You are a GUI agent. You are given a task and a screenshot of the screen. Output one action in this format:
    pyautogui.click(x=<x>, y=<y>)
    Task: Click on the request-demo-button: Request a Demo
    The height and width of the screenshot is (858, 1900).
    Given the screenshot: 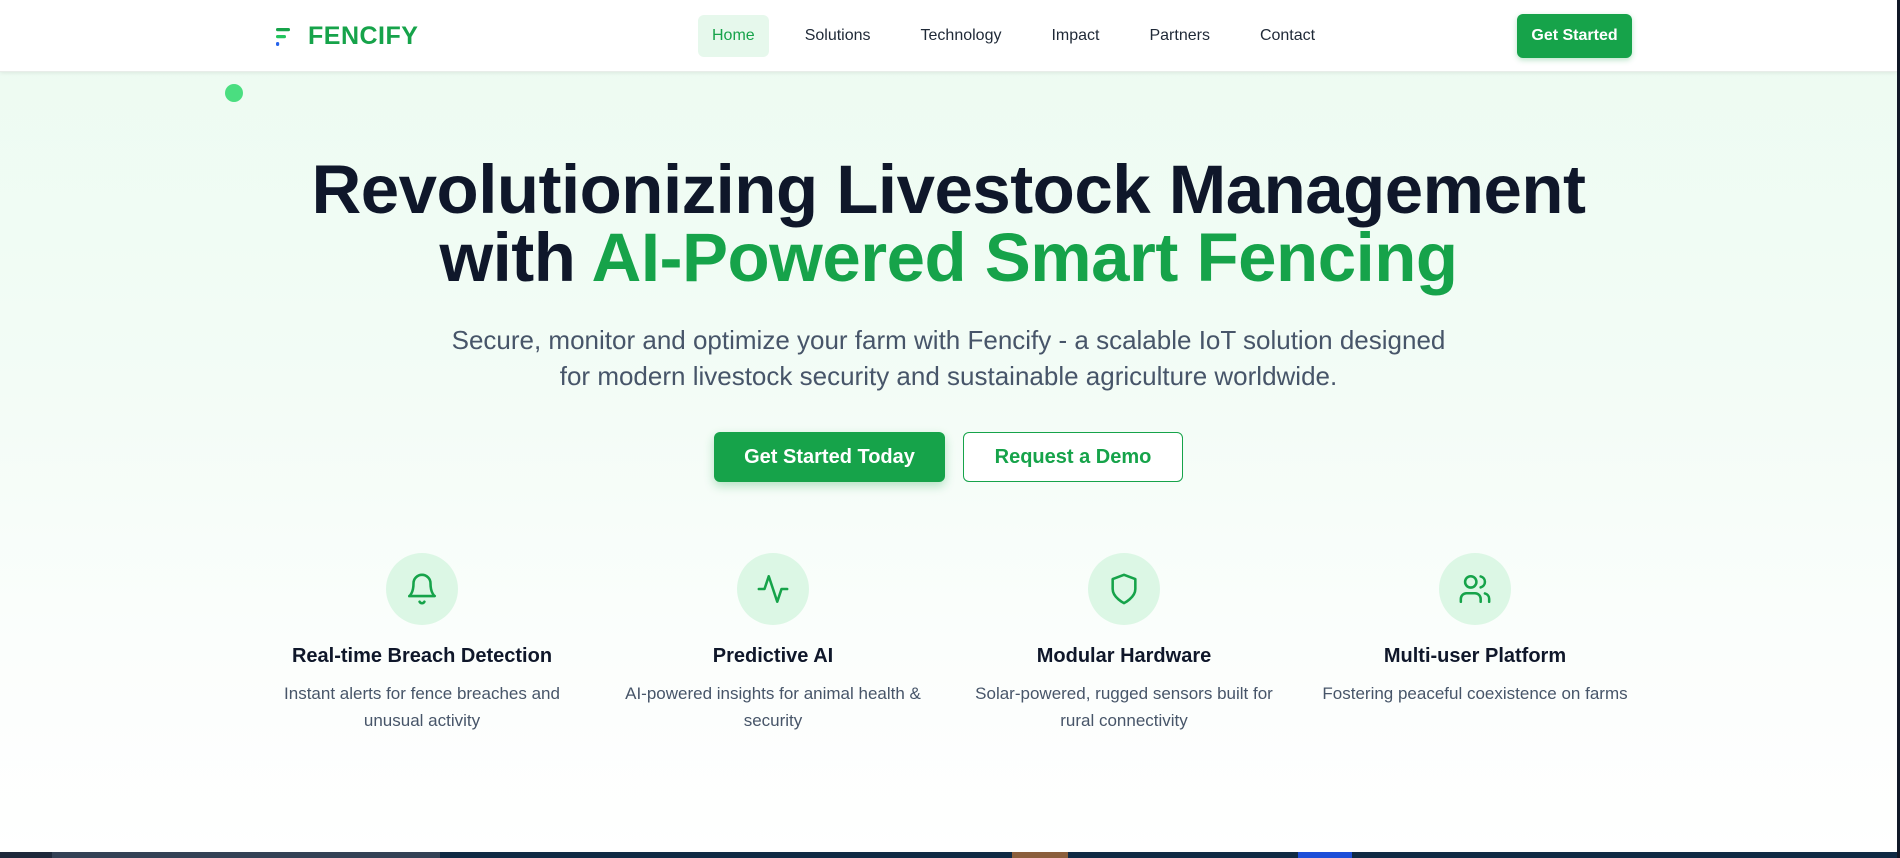 What is the action you would take?
    pyautogui.click(x=1073, y=457)
    